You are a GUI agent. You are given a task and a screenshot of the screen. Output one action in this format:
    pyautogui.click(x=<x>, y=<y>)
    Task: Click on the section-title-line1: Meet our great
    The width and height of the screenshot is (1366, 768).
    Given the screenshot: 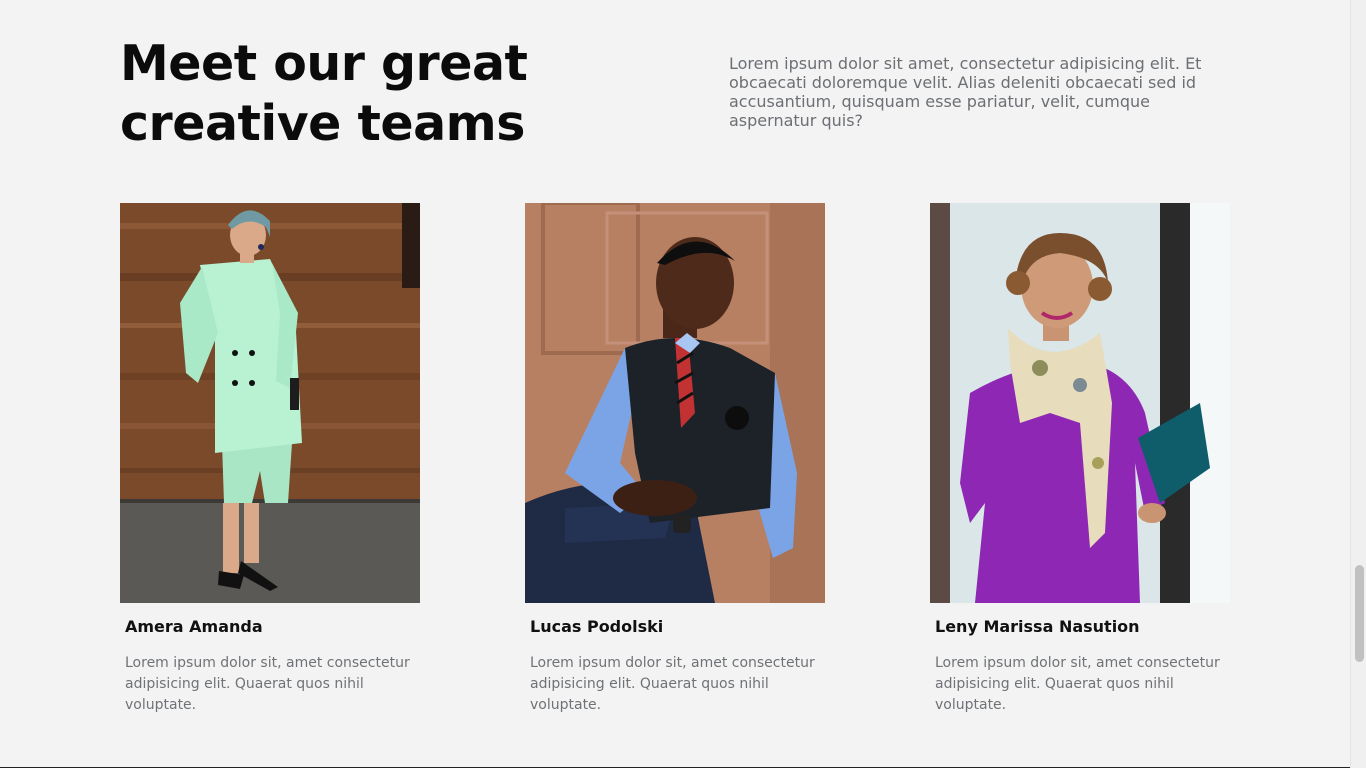 What is the action you would take?
    pyautogui.click(x=324, y=63)
    